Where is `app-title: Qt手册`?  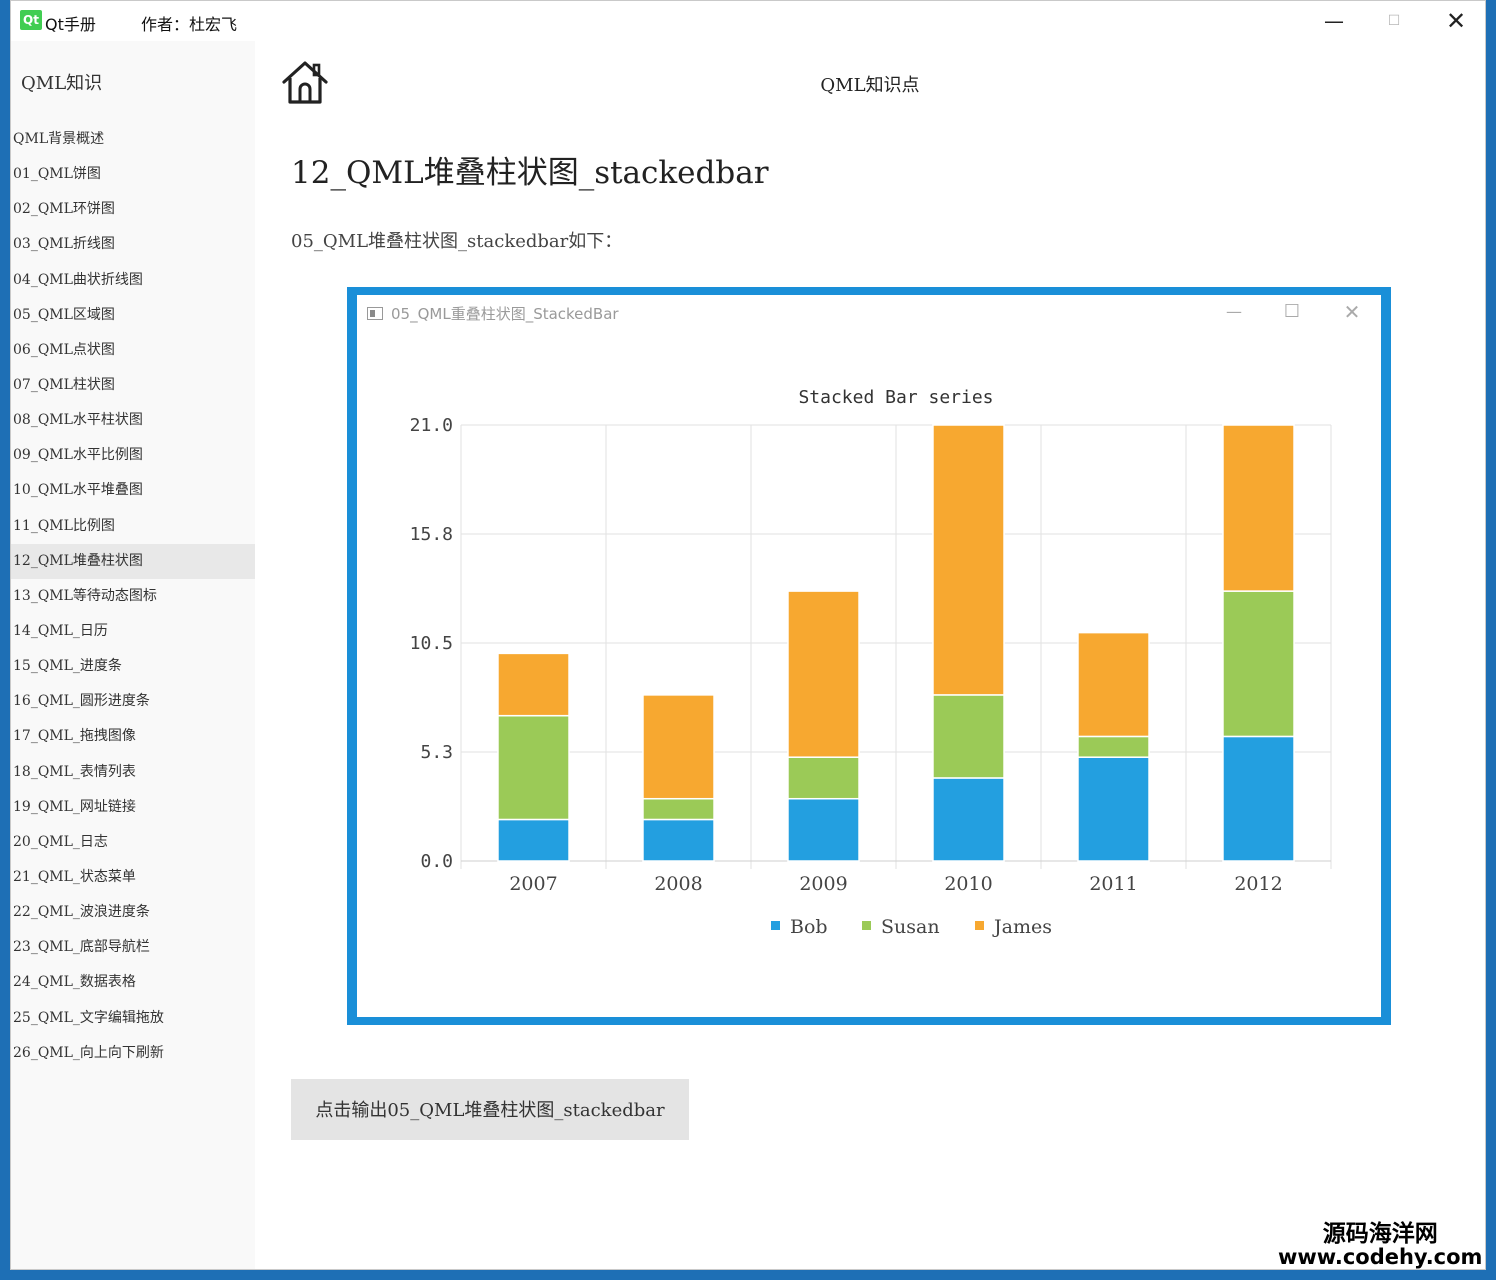
app-title: Qt手册 is located at coordinates (70, 24).